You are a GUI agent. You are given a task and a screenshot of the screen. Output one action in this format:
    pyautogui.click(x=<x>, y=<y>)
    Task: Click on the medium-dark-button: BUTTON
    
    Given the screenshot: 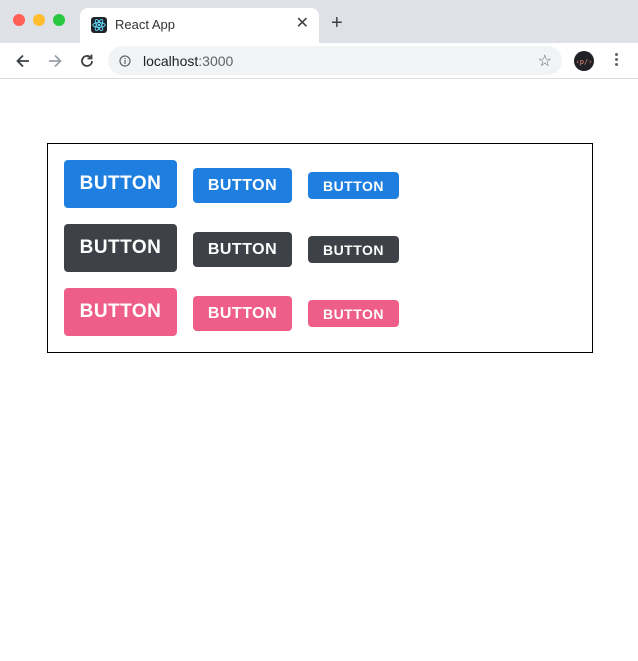 What is the action you would take?
    pyautogui.click(x=242, y=249)
    